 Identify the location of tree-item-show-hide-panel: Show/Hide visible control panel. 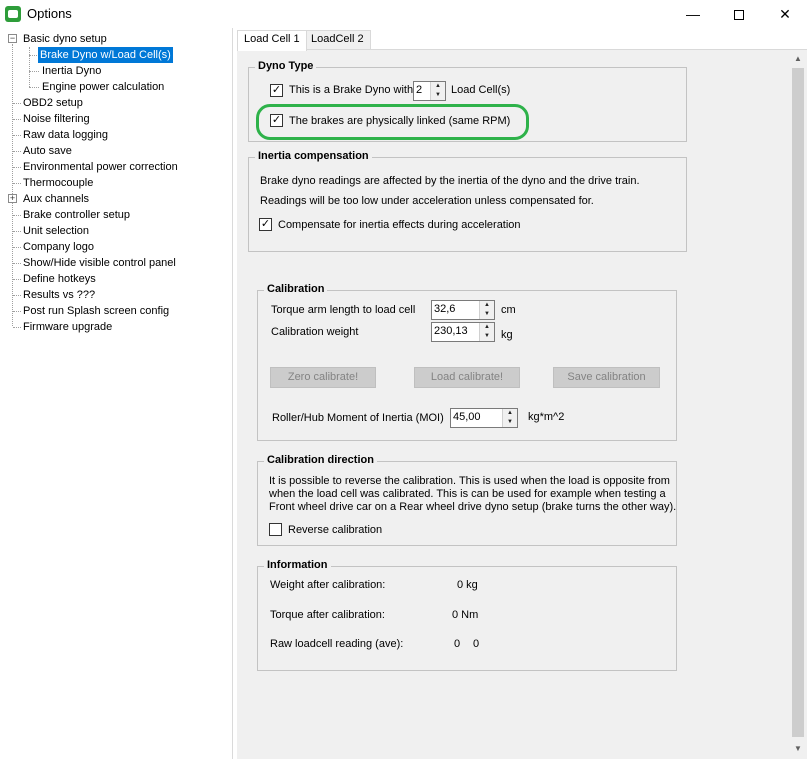
(99, 263).